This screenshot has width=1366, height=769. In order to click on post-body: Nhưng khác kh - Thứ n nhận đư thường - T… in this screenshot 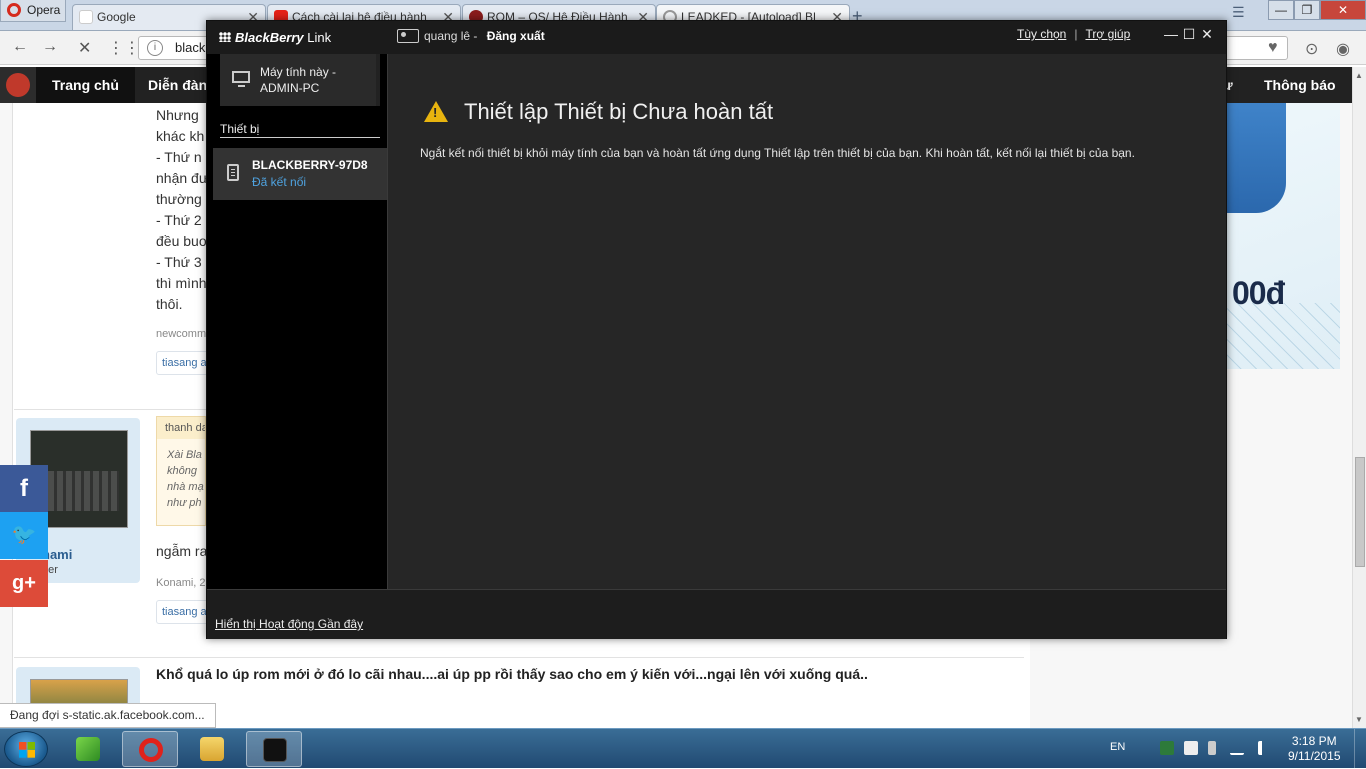, I will do `click(182, 209)`.